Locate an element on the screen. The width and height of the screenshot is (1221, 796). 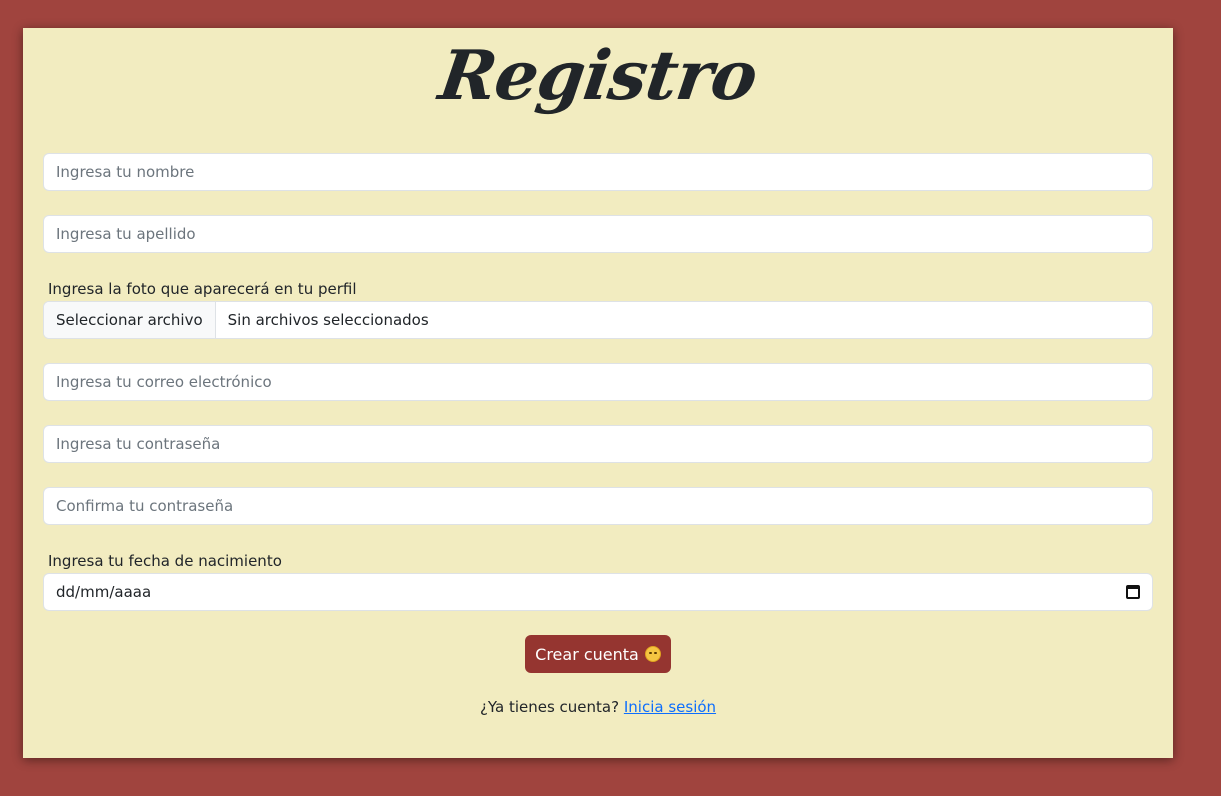
birthdate-input: dd/mm/aaaa is located at coordinates (598, 592).